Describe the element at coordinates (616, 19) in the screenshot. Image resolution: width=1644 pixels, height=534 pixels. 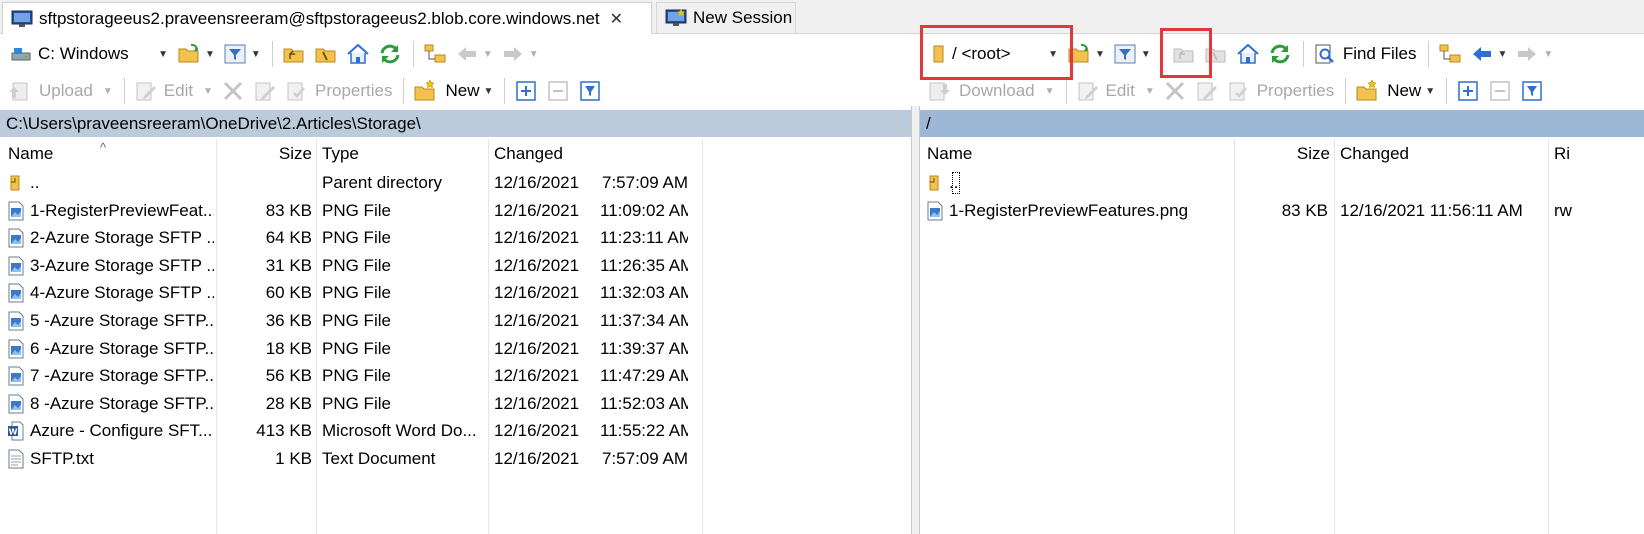
I see `close-icon: ✕` at that location.